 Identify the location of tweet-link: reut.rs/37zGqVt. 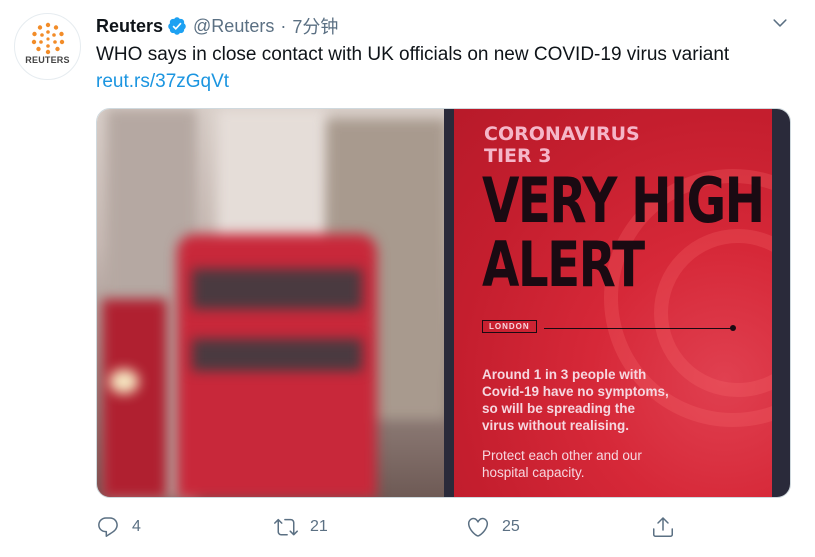
(162, 82).